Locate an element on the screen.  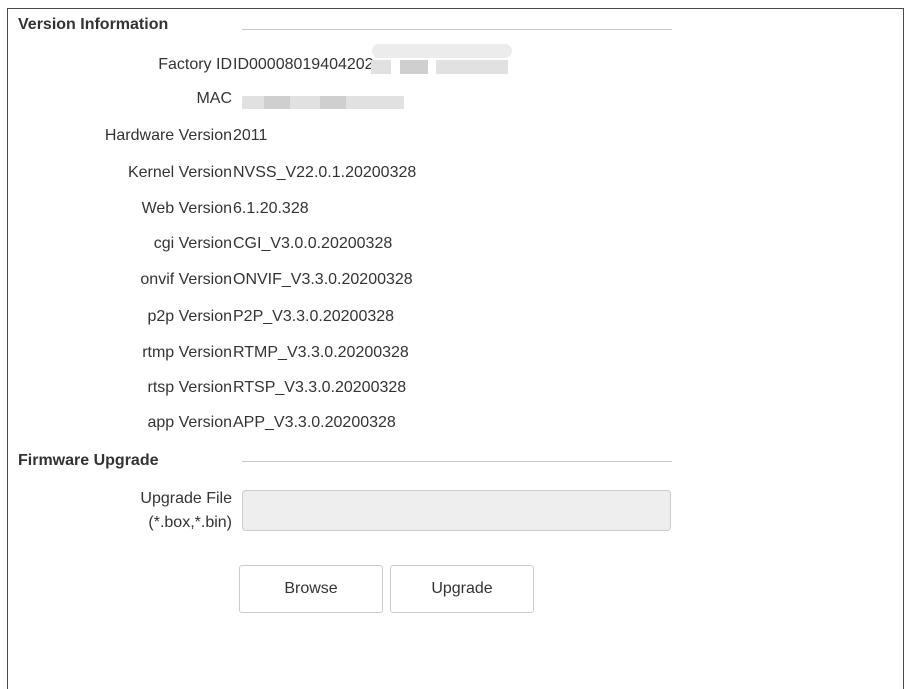
onvif-version-value: ONVIF_V3.3.0.20200328 is located at coordinates (323, 279).